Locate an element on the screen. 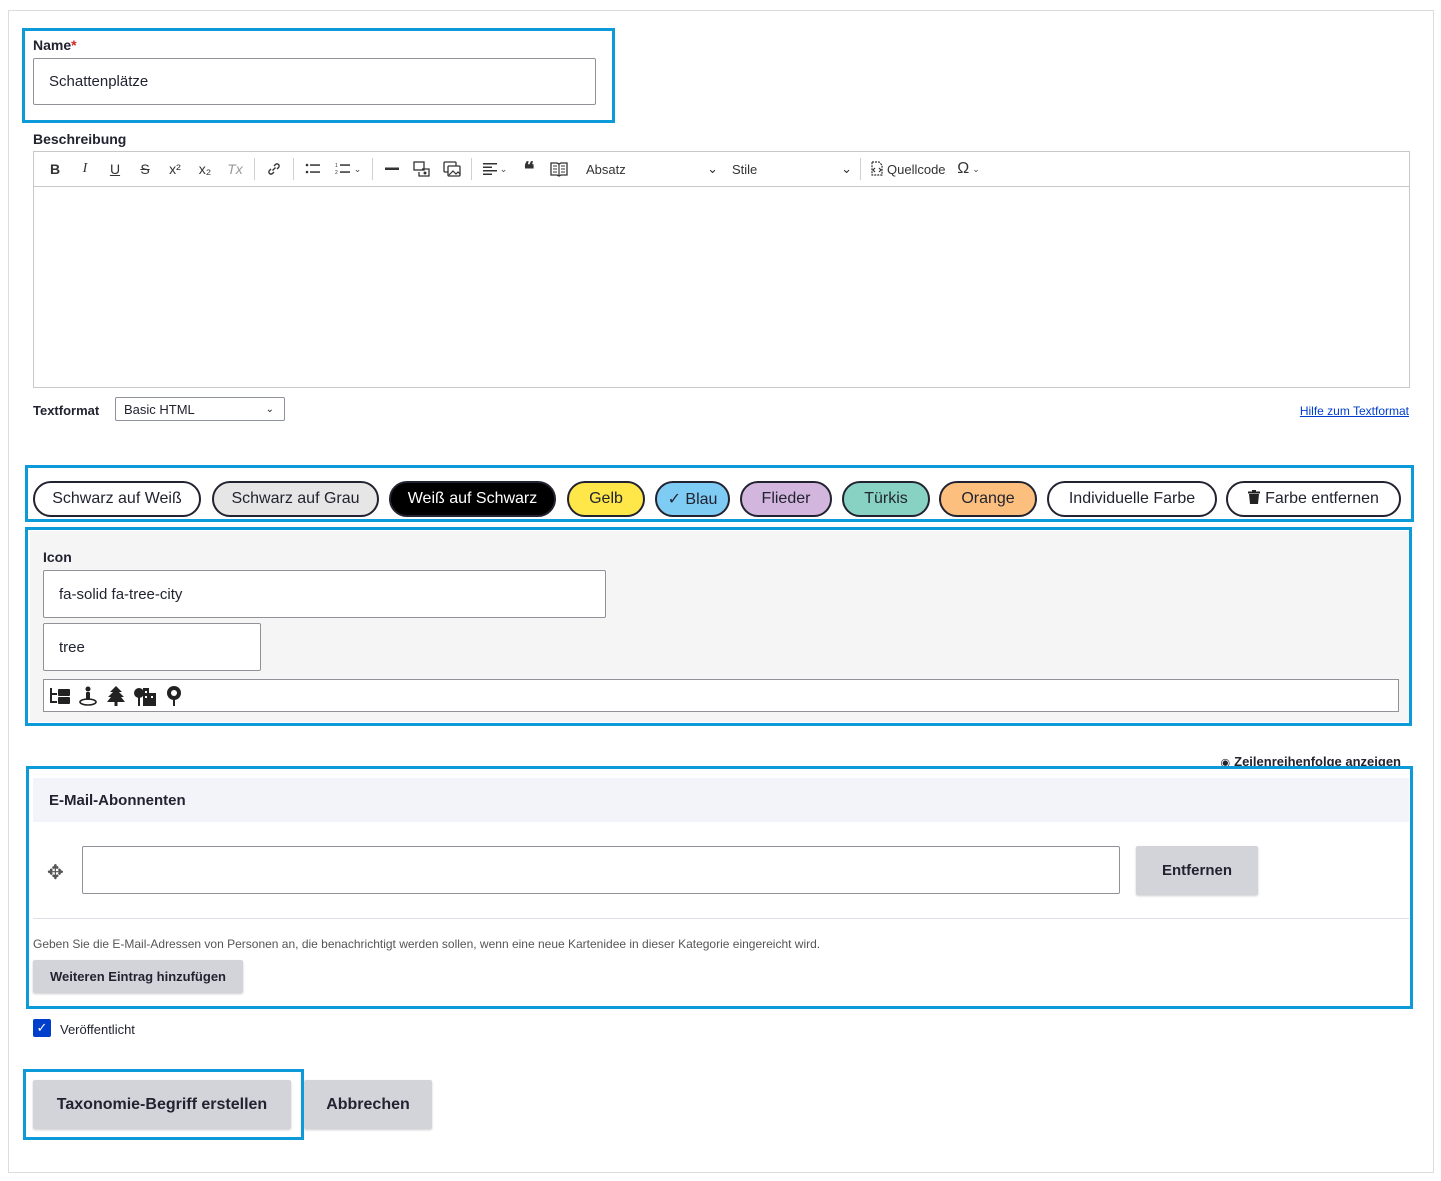 This screenshot has width=1441, height=1181. color-white-on-black-label: Weiß auf Schwarz is located at coordinates (472, 498).